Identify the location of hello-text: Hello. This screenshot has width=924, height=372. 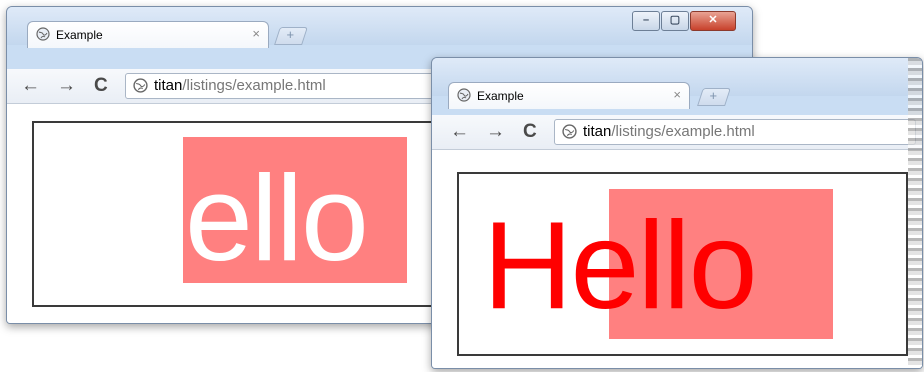
(620, 266).